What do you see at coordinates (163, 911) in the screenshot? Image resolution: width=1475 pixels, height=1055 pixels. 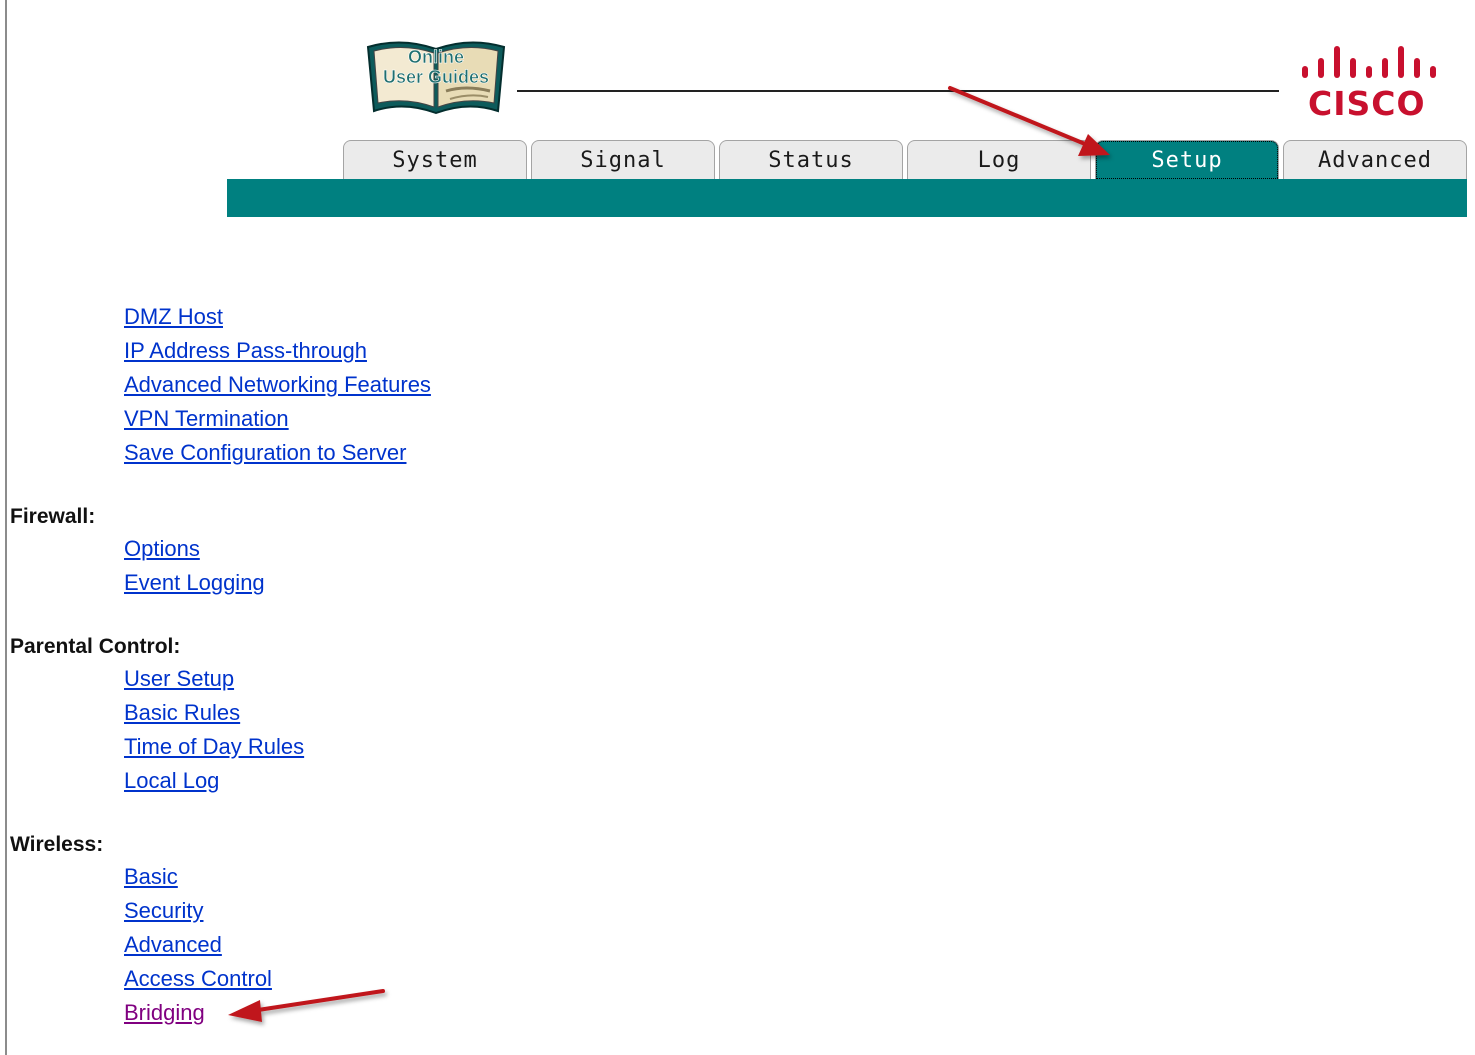 I see `link-wireless-security: Security` at bounding box center [163, 911].